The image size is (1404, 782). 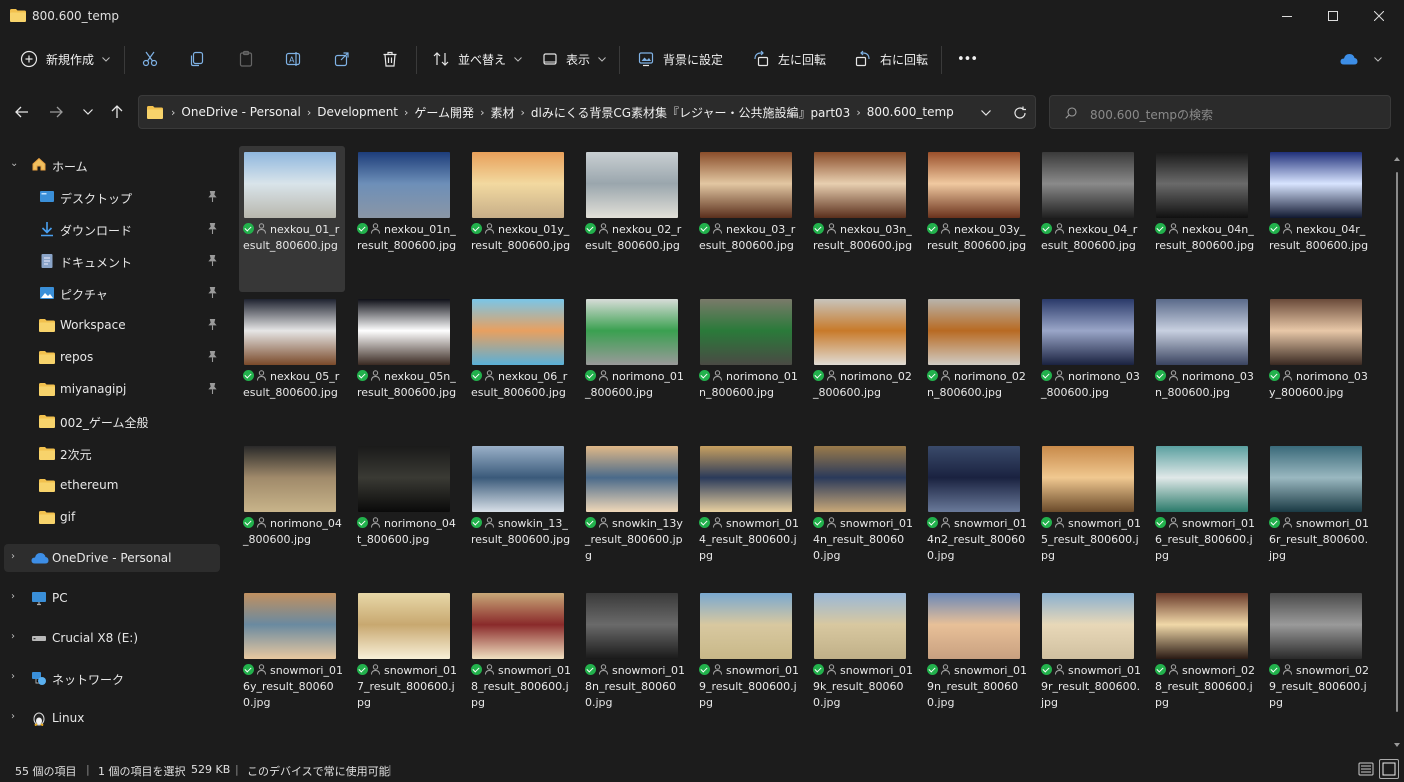 What do you see at coordinates (1379, 16) in the screenshot?
I see `close-button` at bounding box center [1379, 16].